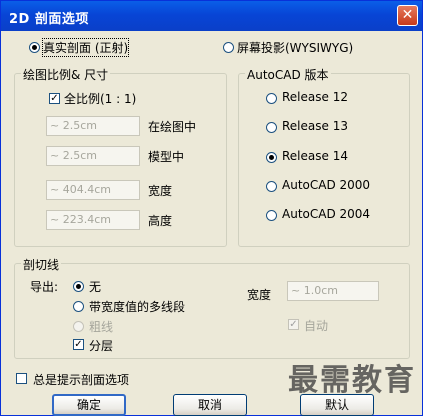 Image resolution: width=423 pixels, height=416 pixels. Describe the element at coordinates (78, 344) in the screenshot. I see `layer-checkbox: ✓` at that location.